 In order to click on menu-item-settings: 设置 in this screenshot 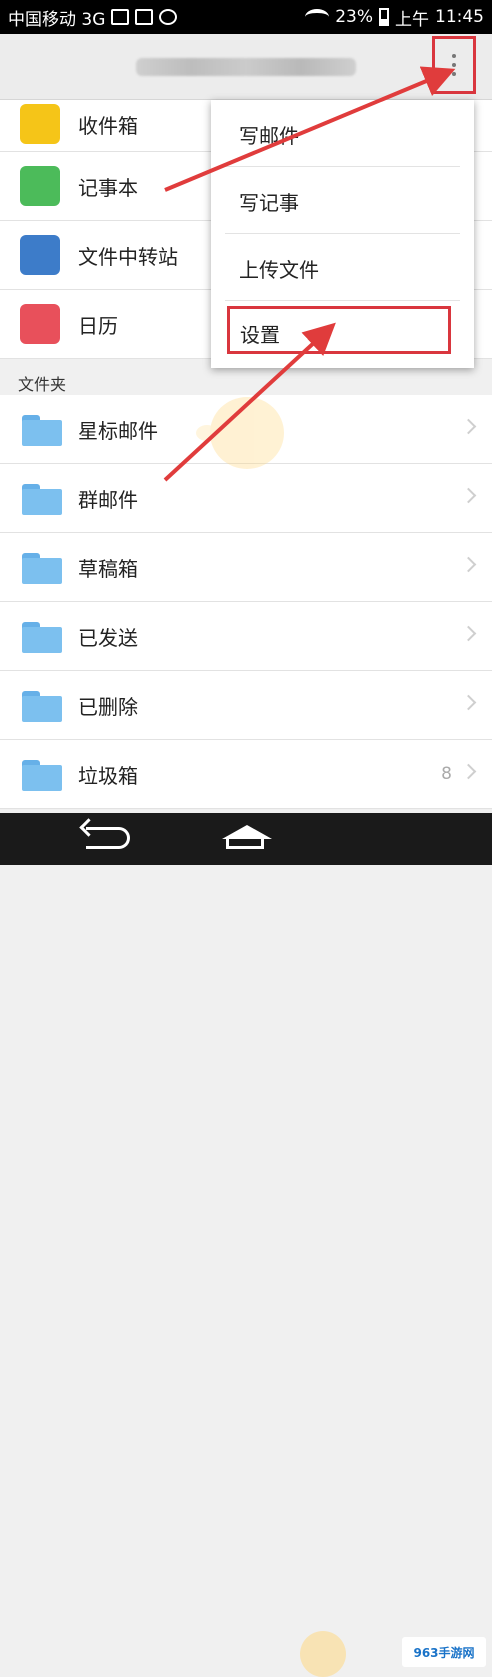, I will do `click(339, 330)`.